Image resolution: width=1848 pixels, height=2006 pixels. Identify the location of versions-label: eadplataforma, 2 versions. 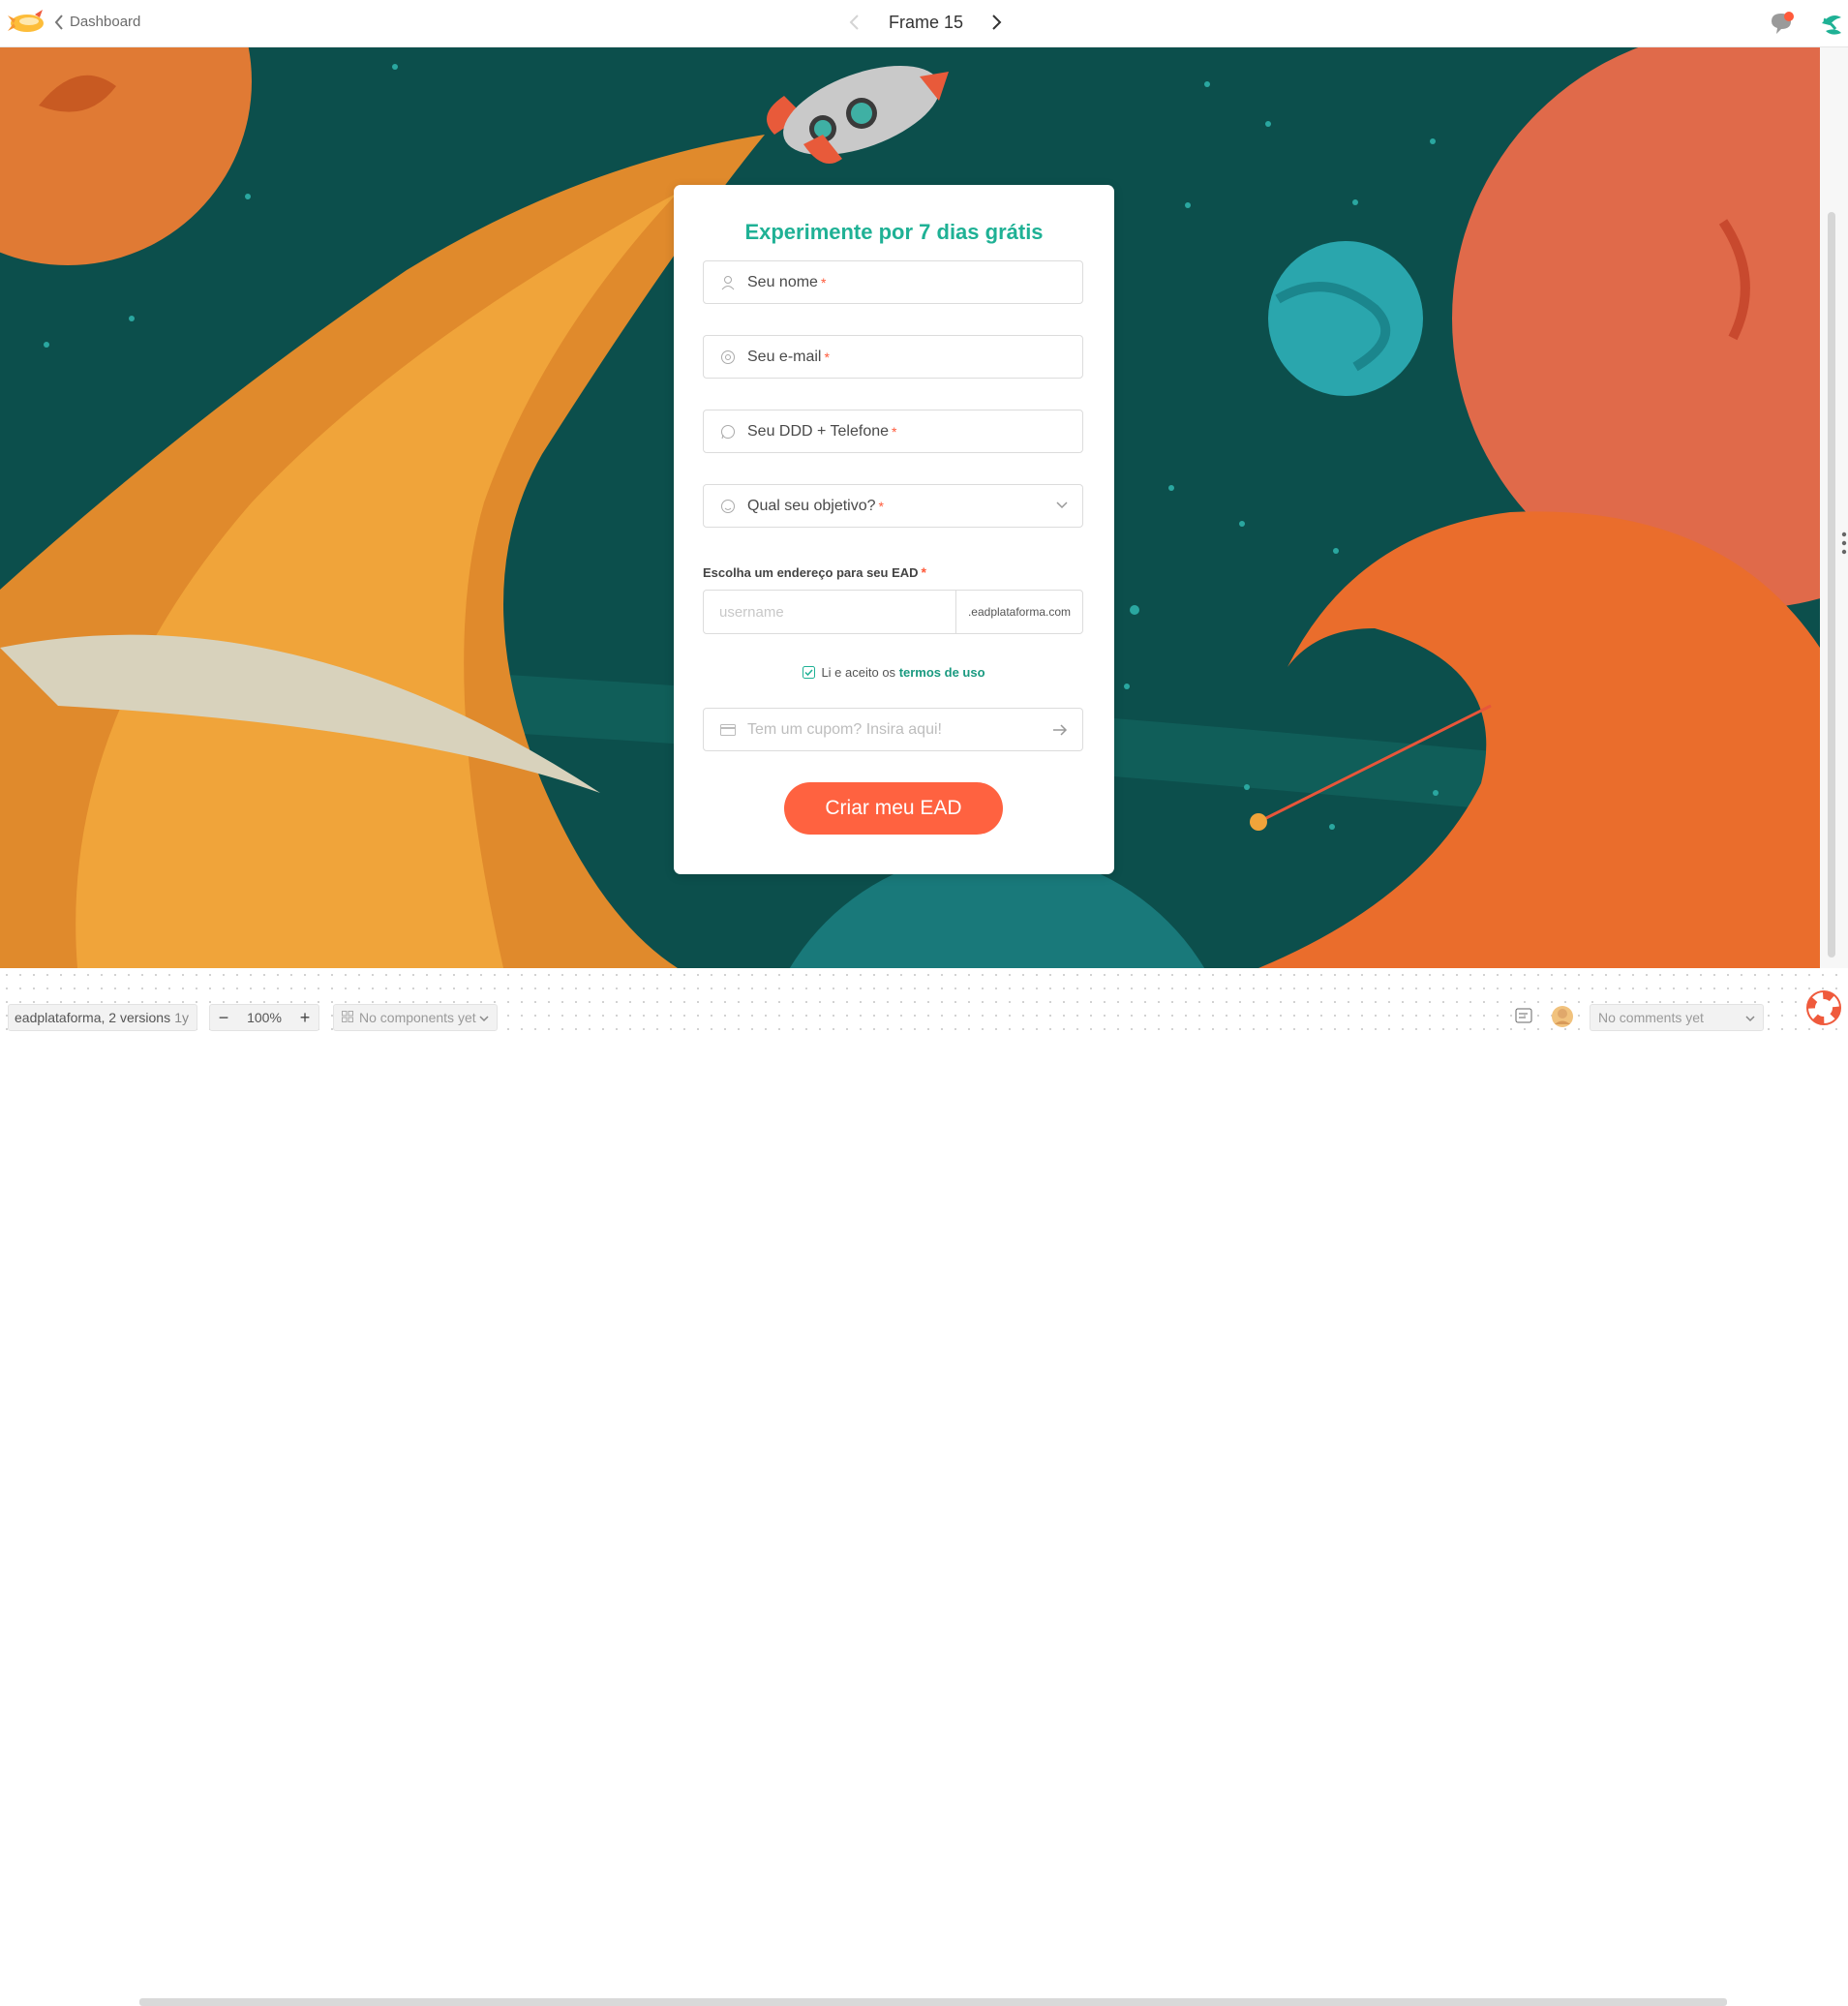
(93, 1017).